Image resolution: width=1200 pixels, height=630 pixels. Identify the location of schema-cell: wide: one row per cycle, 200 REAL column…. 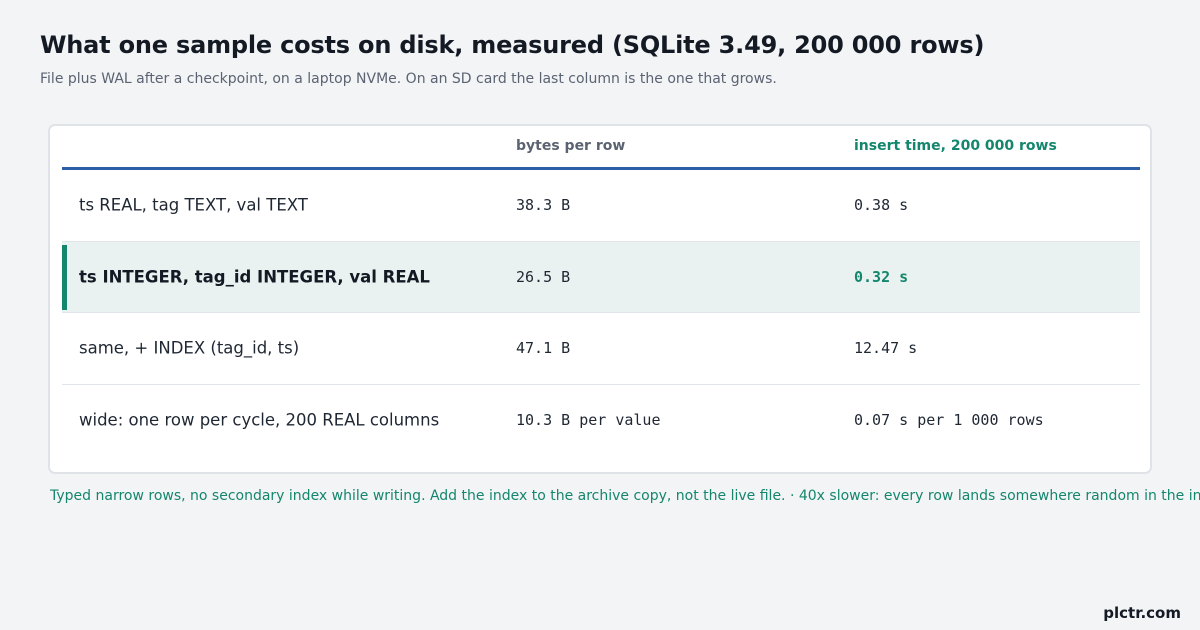
(259, 420).